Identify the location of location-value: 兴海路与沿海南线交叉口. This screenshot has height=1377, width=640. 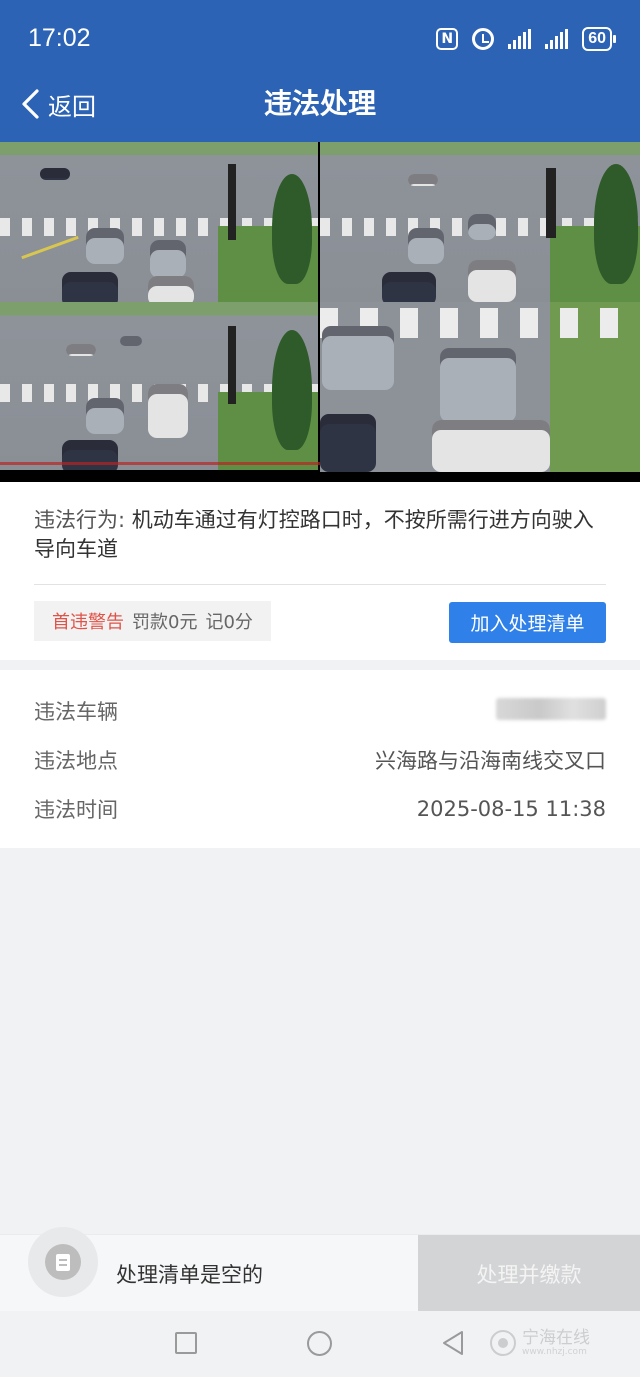
(490, 761).